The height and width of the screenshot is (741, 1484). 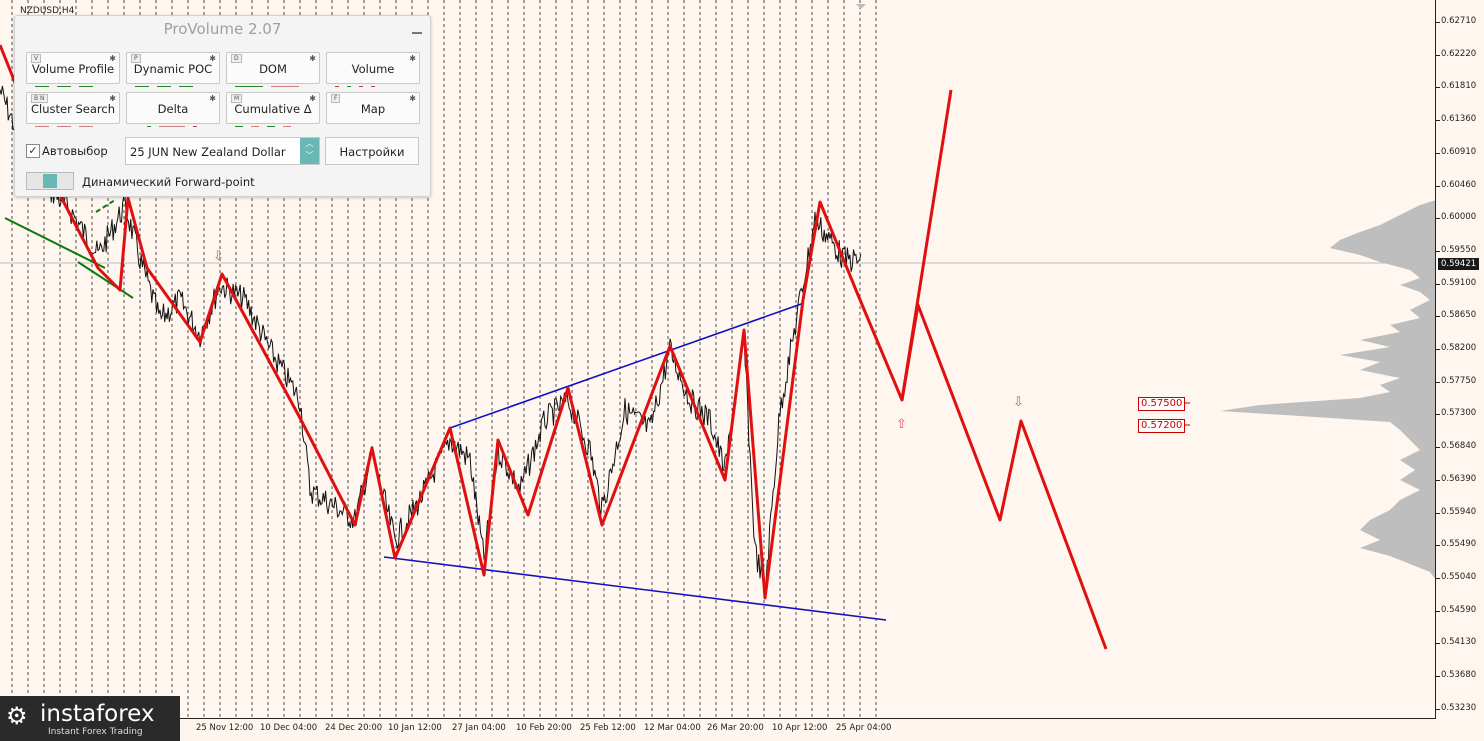 What do you see at coordinates (1459, 576) in the screenshot?
I see `price-label: 0.55040` at bounding box center [1459, 576].